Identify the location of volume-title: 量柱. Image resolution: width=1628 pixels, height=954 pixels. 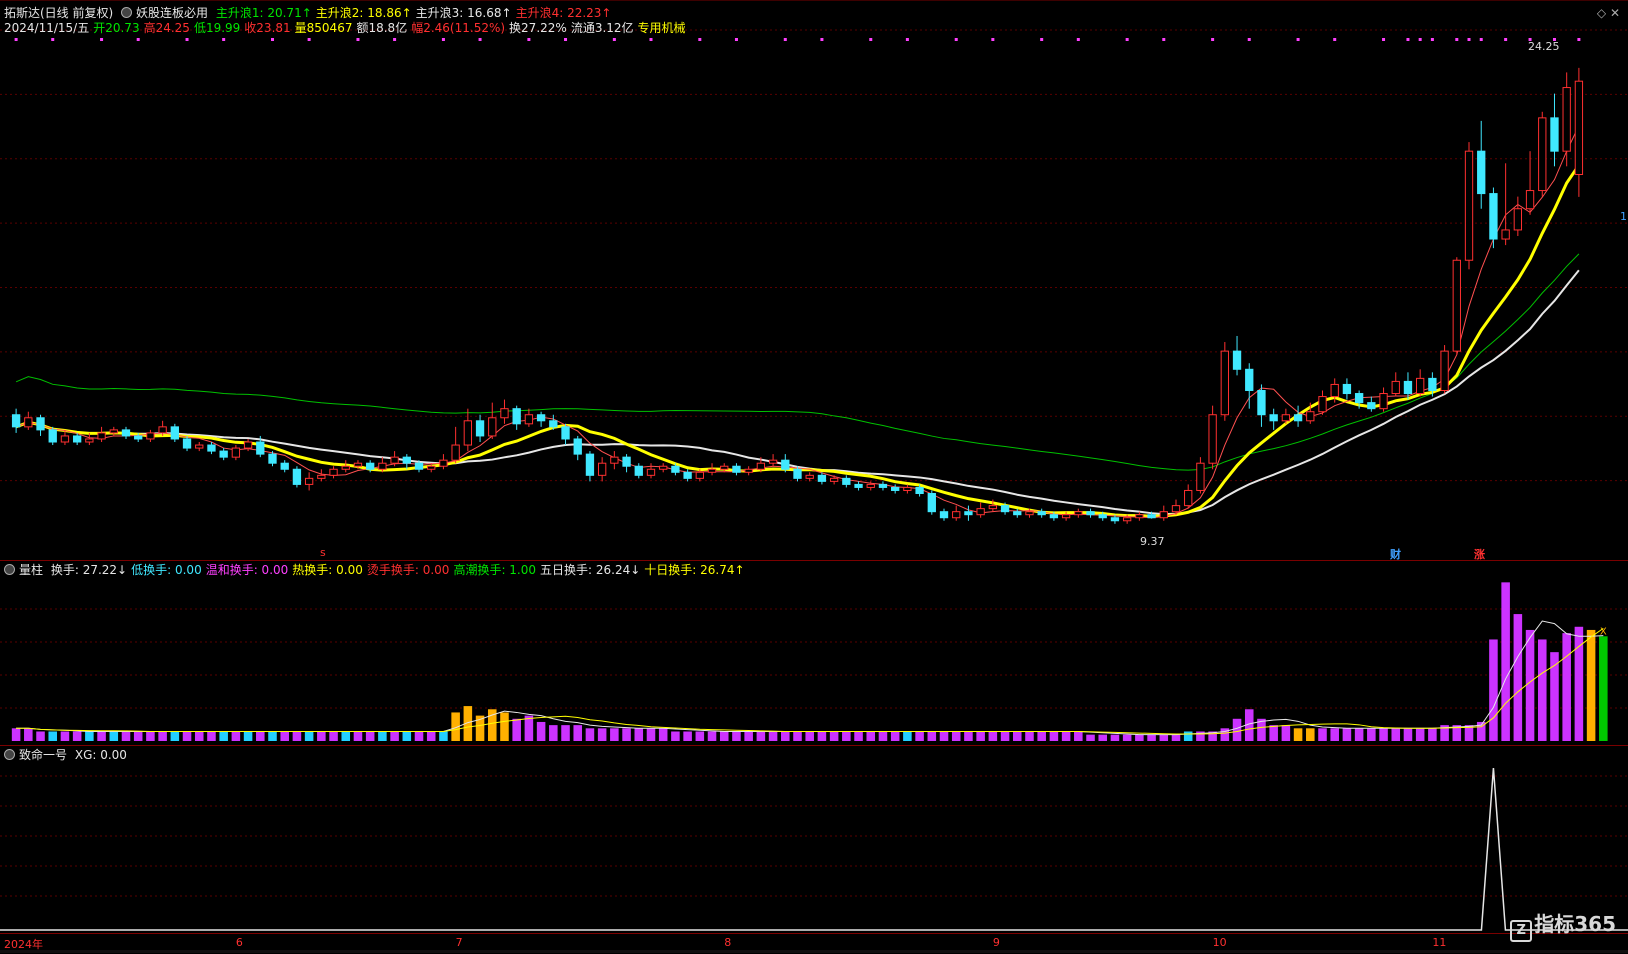
(31, 570).